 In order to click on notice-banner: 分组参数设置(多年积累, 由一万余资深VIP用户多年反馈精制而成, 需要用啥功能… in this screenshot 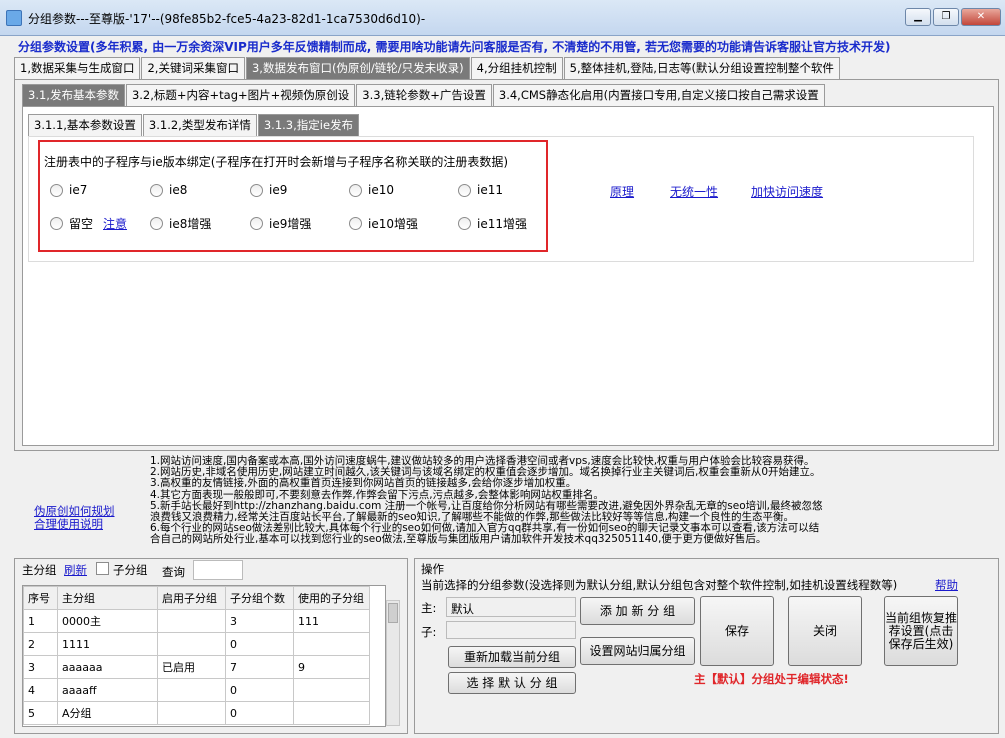, I will do `click(454, 47)`.